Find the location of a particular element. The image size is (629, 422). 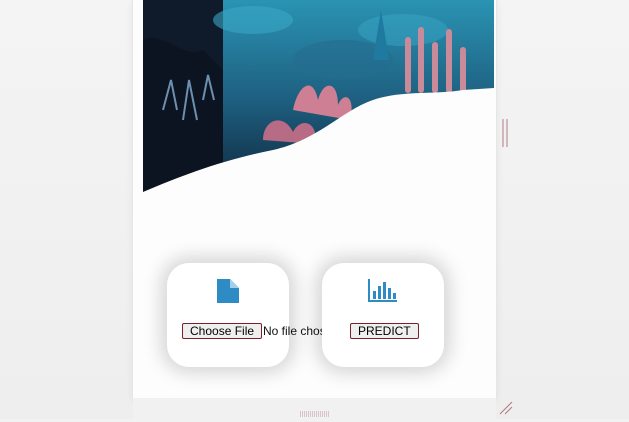

resize-grip is located at coordinates (315, 410).